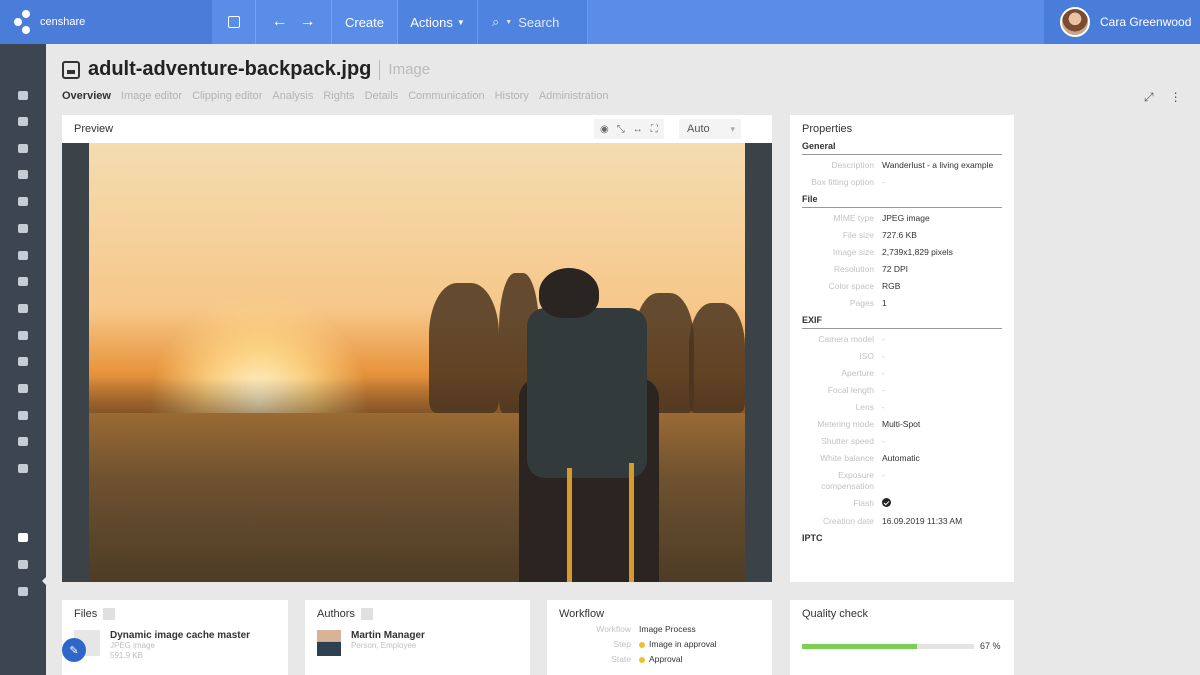 This screenshot has height=675, width=1200. What do you see at coordinates (86, 614) in the screenshot?
I see `files-title: Files` at bounding box center [86, 614].